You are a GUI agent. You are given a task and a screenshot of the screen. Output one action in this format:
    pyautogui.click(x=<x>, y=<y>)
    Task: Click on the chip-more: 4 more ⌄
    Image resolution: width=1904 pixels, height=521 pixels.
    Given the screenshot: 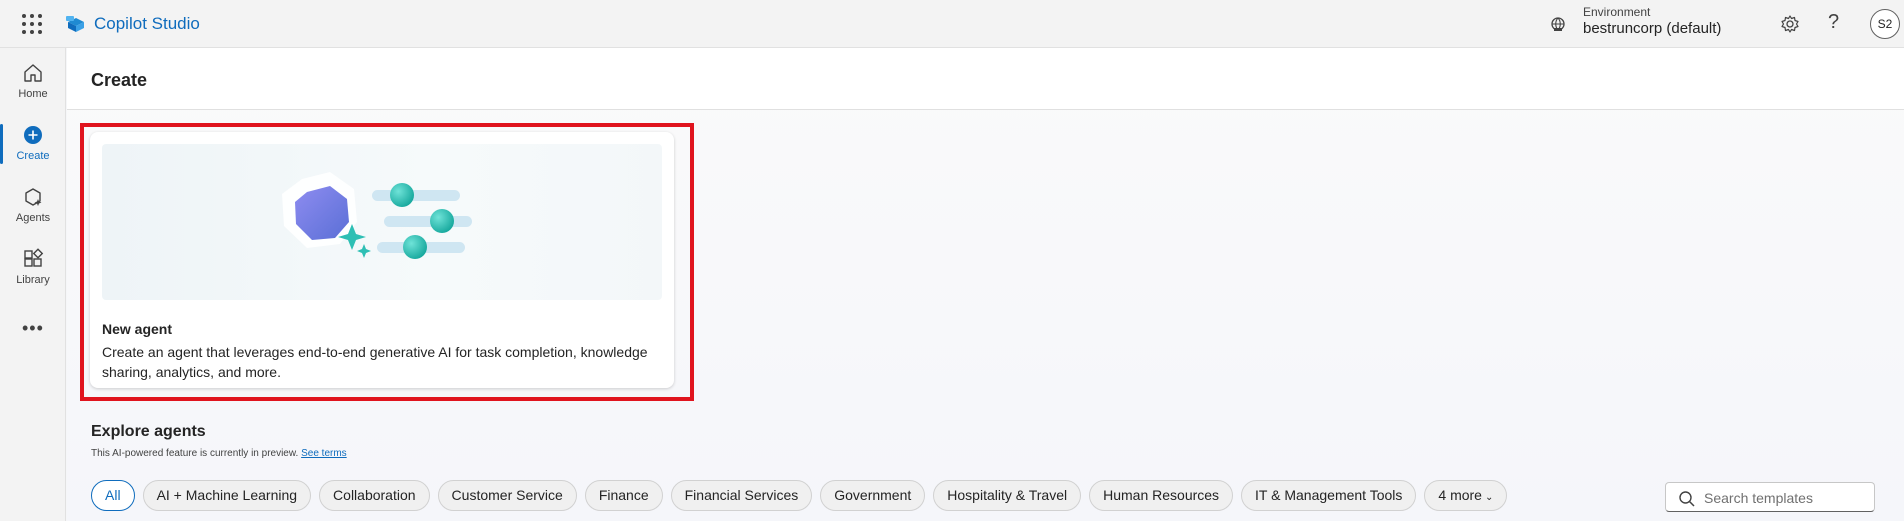 What is the action you would take?
    pyautogui.click(x=1466, y=495)
    